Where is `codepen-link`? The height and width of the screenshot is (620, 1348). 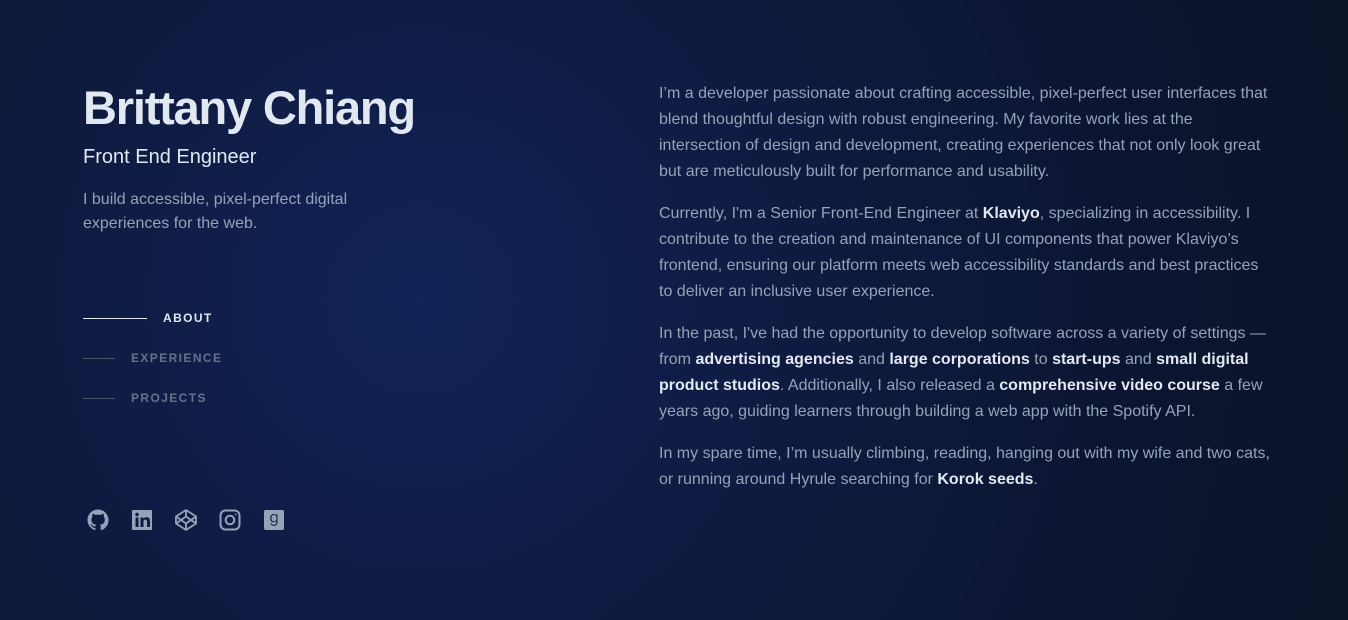
codepen-link is located at coordinates (186, 520).